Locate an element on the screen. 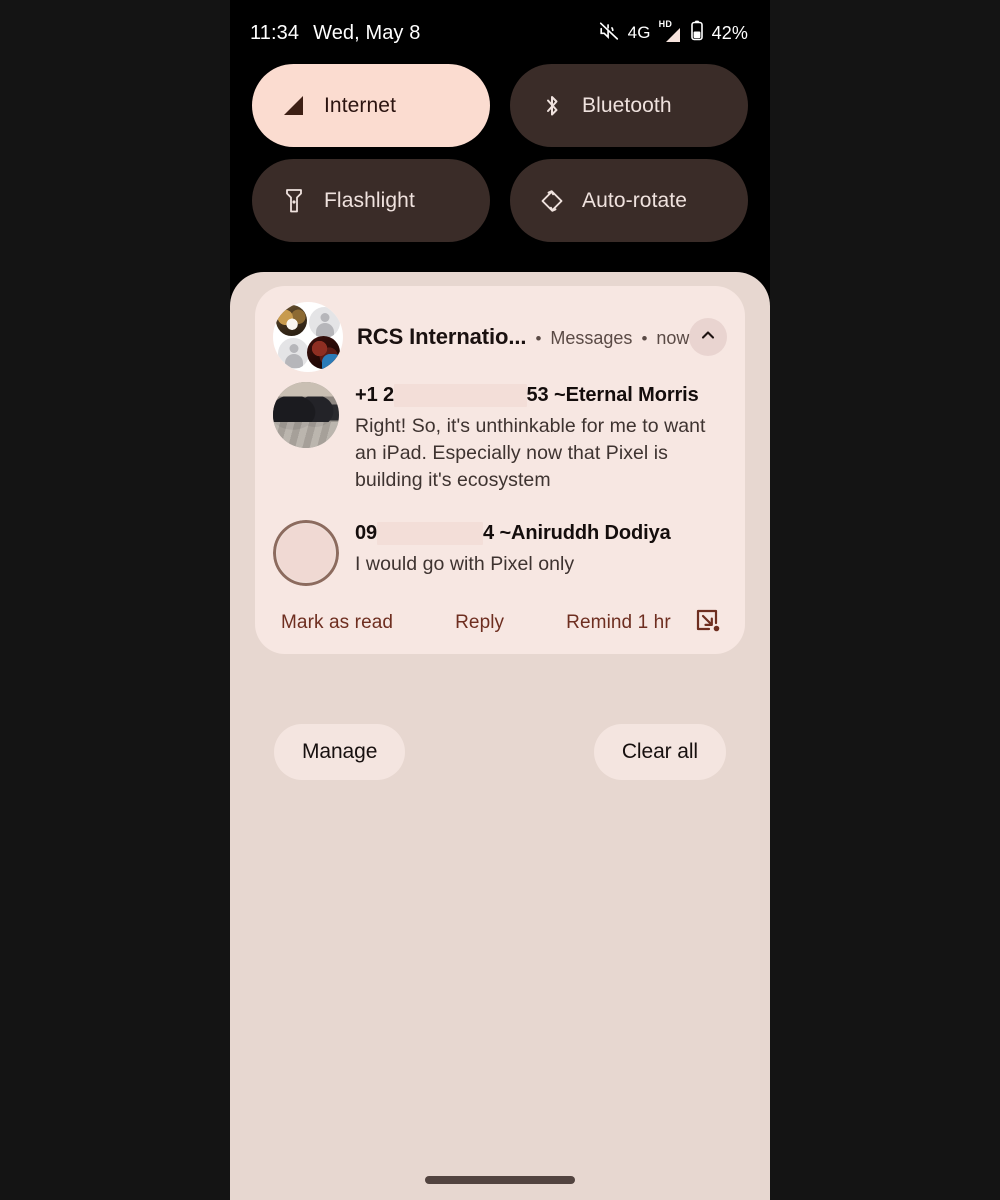 The image size is (1000, 1200). shade-buttons-row: Manage Clear all is located at coordinates (500, 752).